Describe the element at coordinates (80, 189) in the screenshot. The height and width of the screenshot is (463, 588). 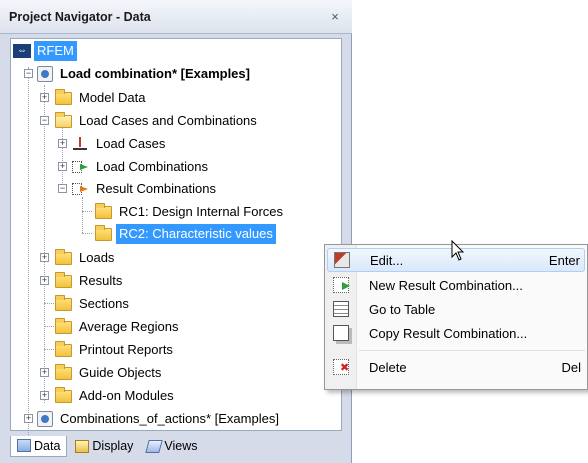
I see `result-combination-icon` at that location.